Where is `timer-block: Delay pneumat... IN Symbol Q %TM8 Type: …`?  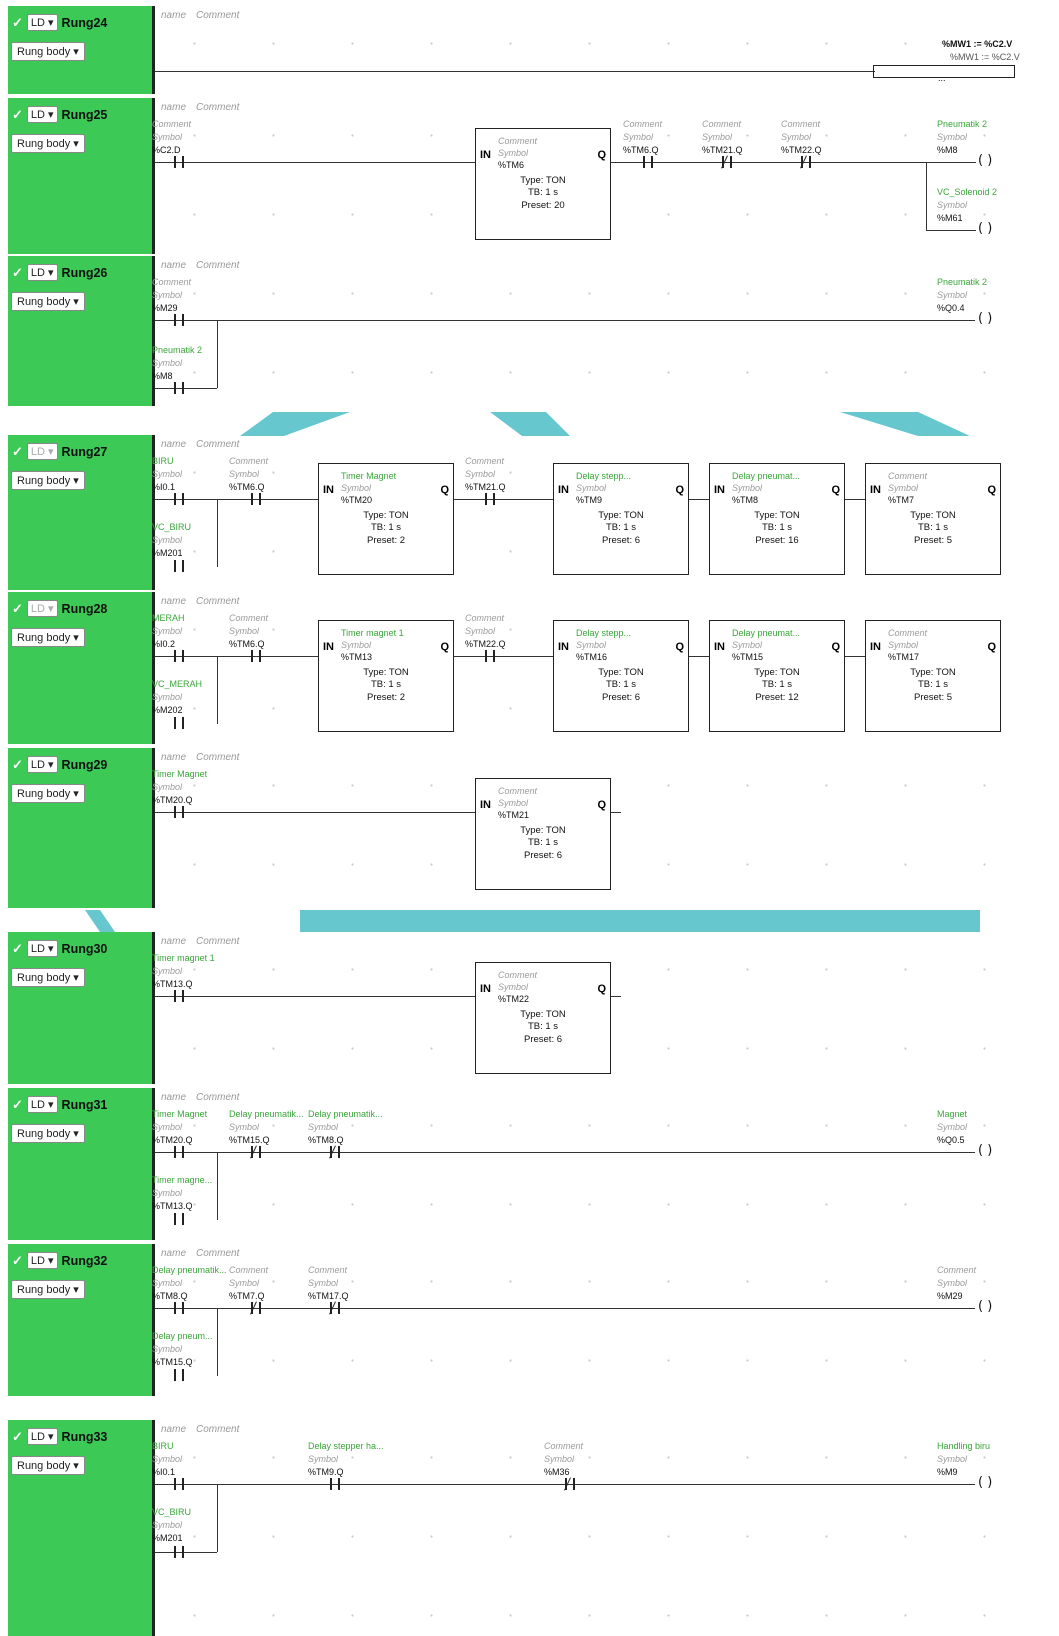 timer-block: Delay pneumat... IN Symbol Q %TM8 Type: … is located at coordinates (777, 519).